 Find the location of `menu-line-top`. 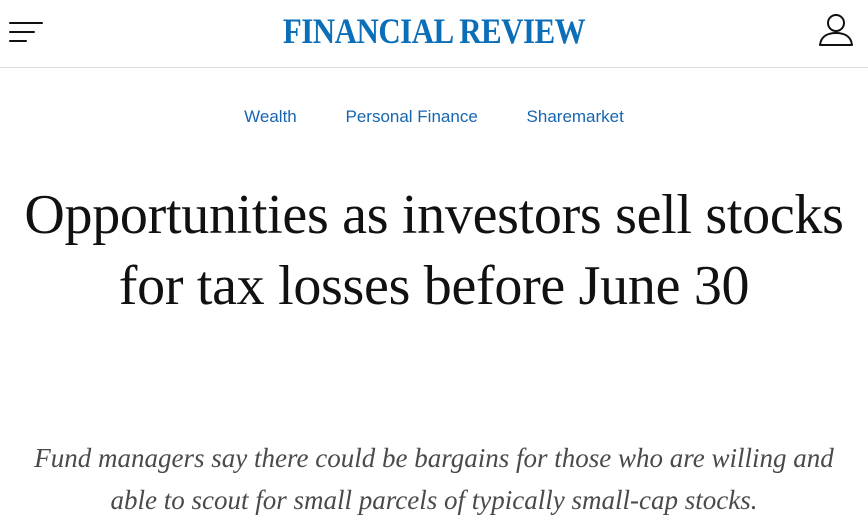

menu-line-top is located at coordinates (26, 23).